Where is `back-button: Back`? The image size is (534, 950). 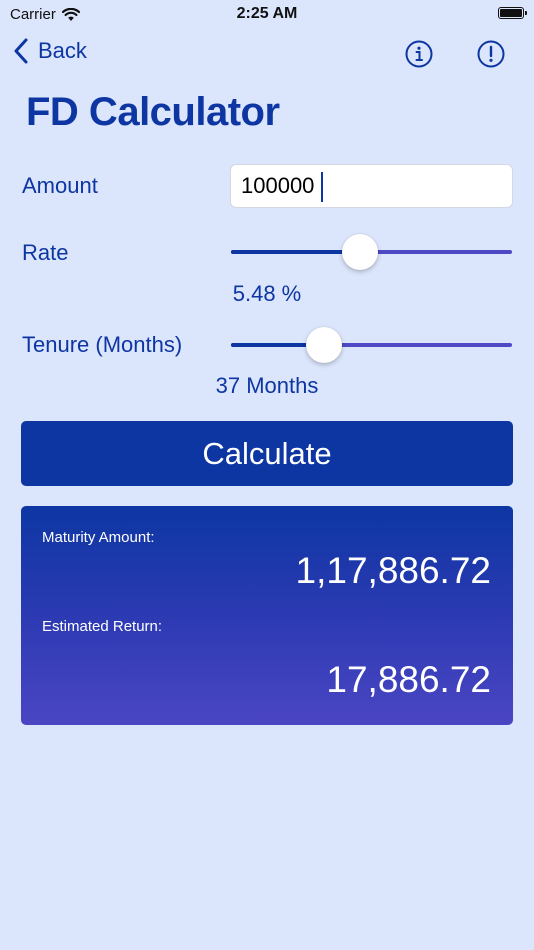 back-button: Back is located at coordinates (50, 51).